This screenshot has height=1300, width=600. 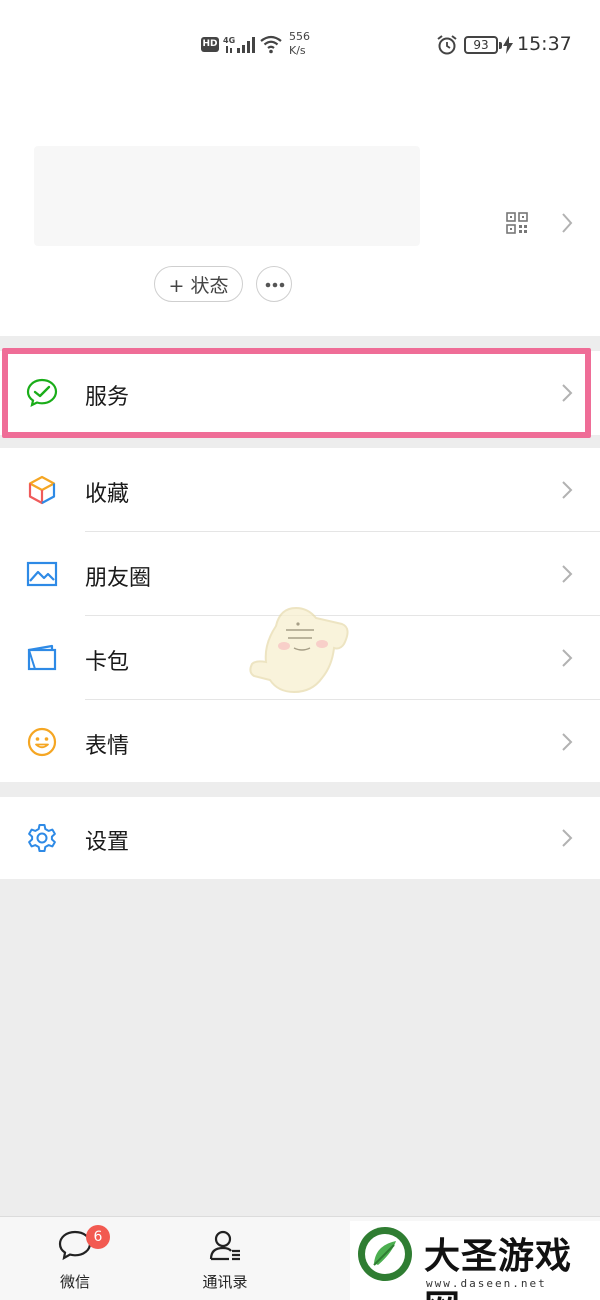 I want to click on menu-item-label: 设置, so click(x=107, y=842).